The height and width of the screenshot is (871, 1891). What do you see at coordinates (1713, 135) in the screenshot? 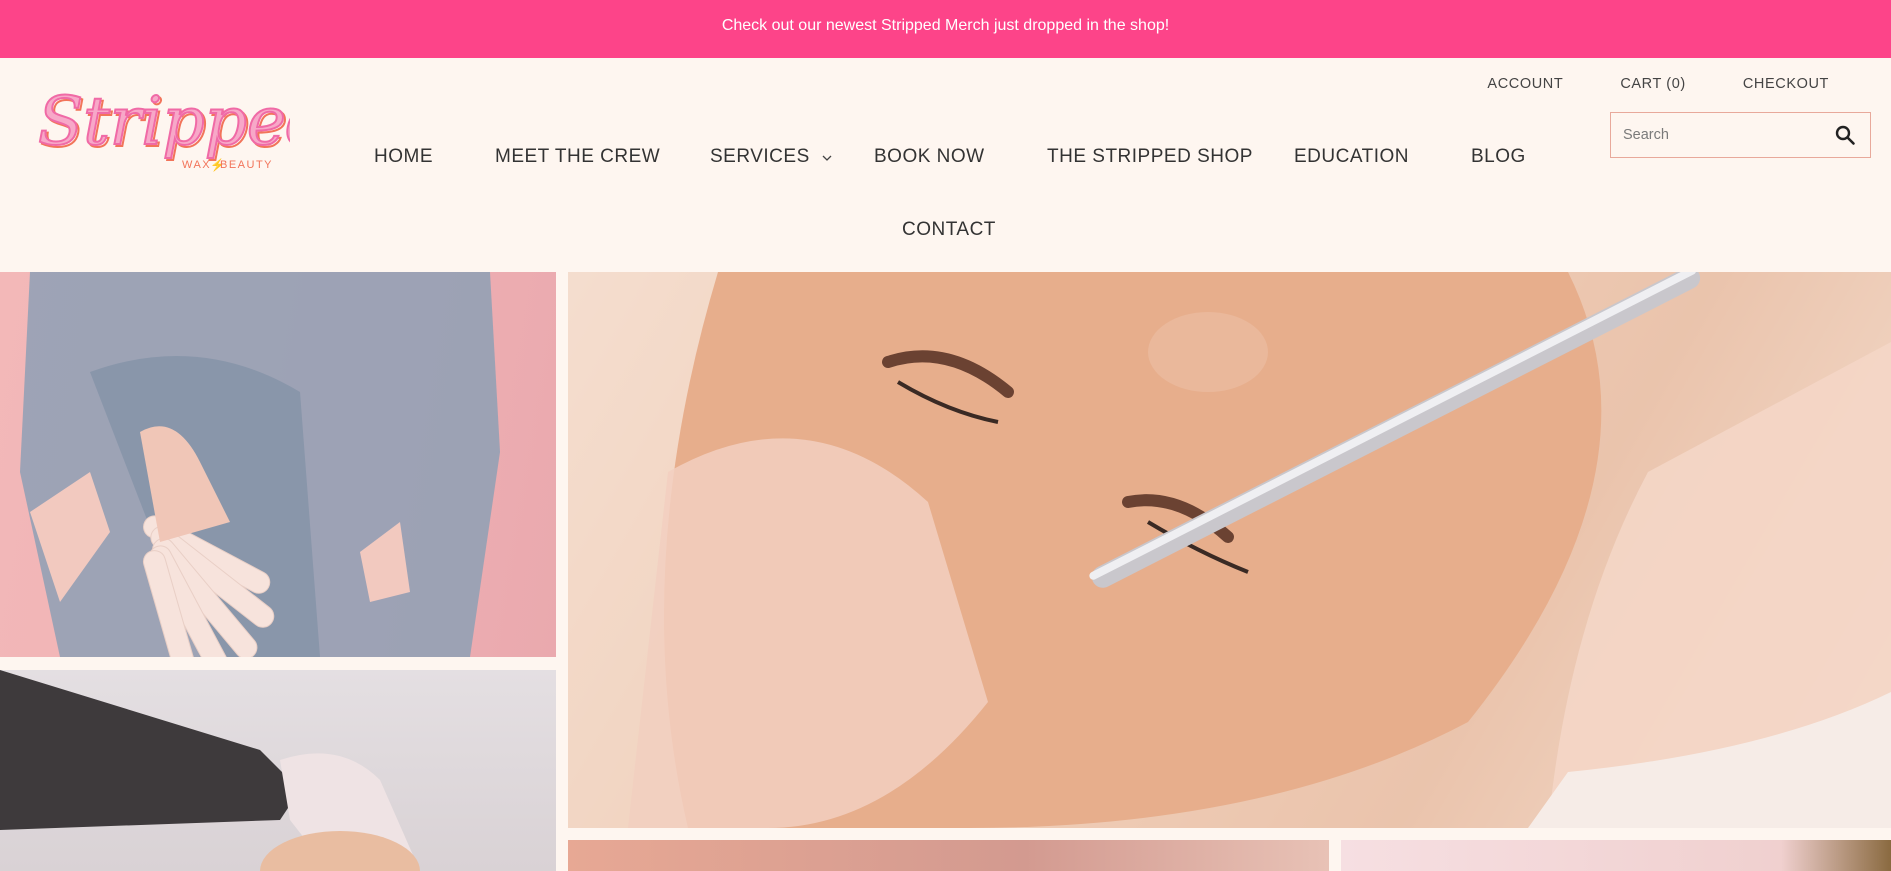
I see `search-input` at bounding box center [1713, 135].